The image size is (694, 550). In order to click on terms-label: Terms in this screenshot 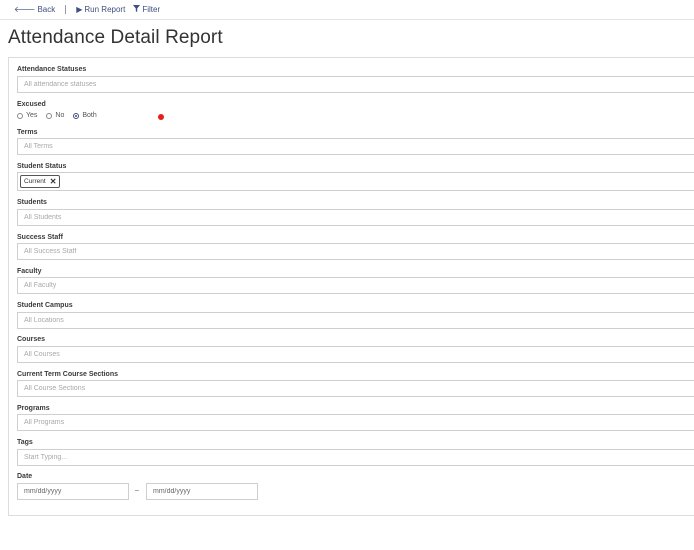, I will do `click(27, 132)`.